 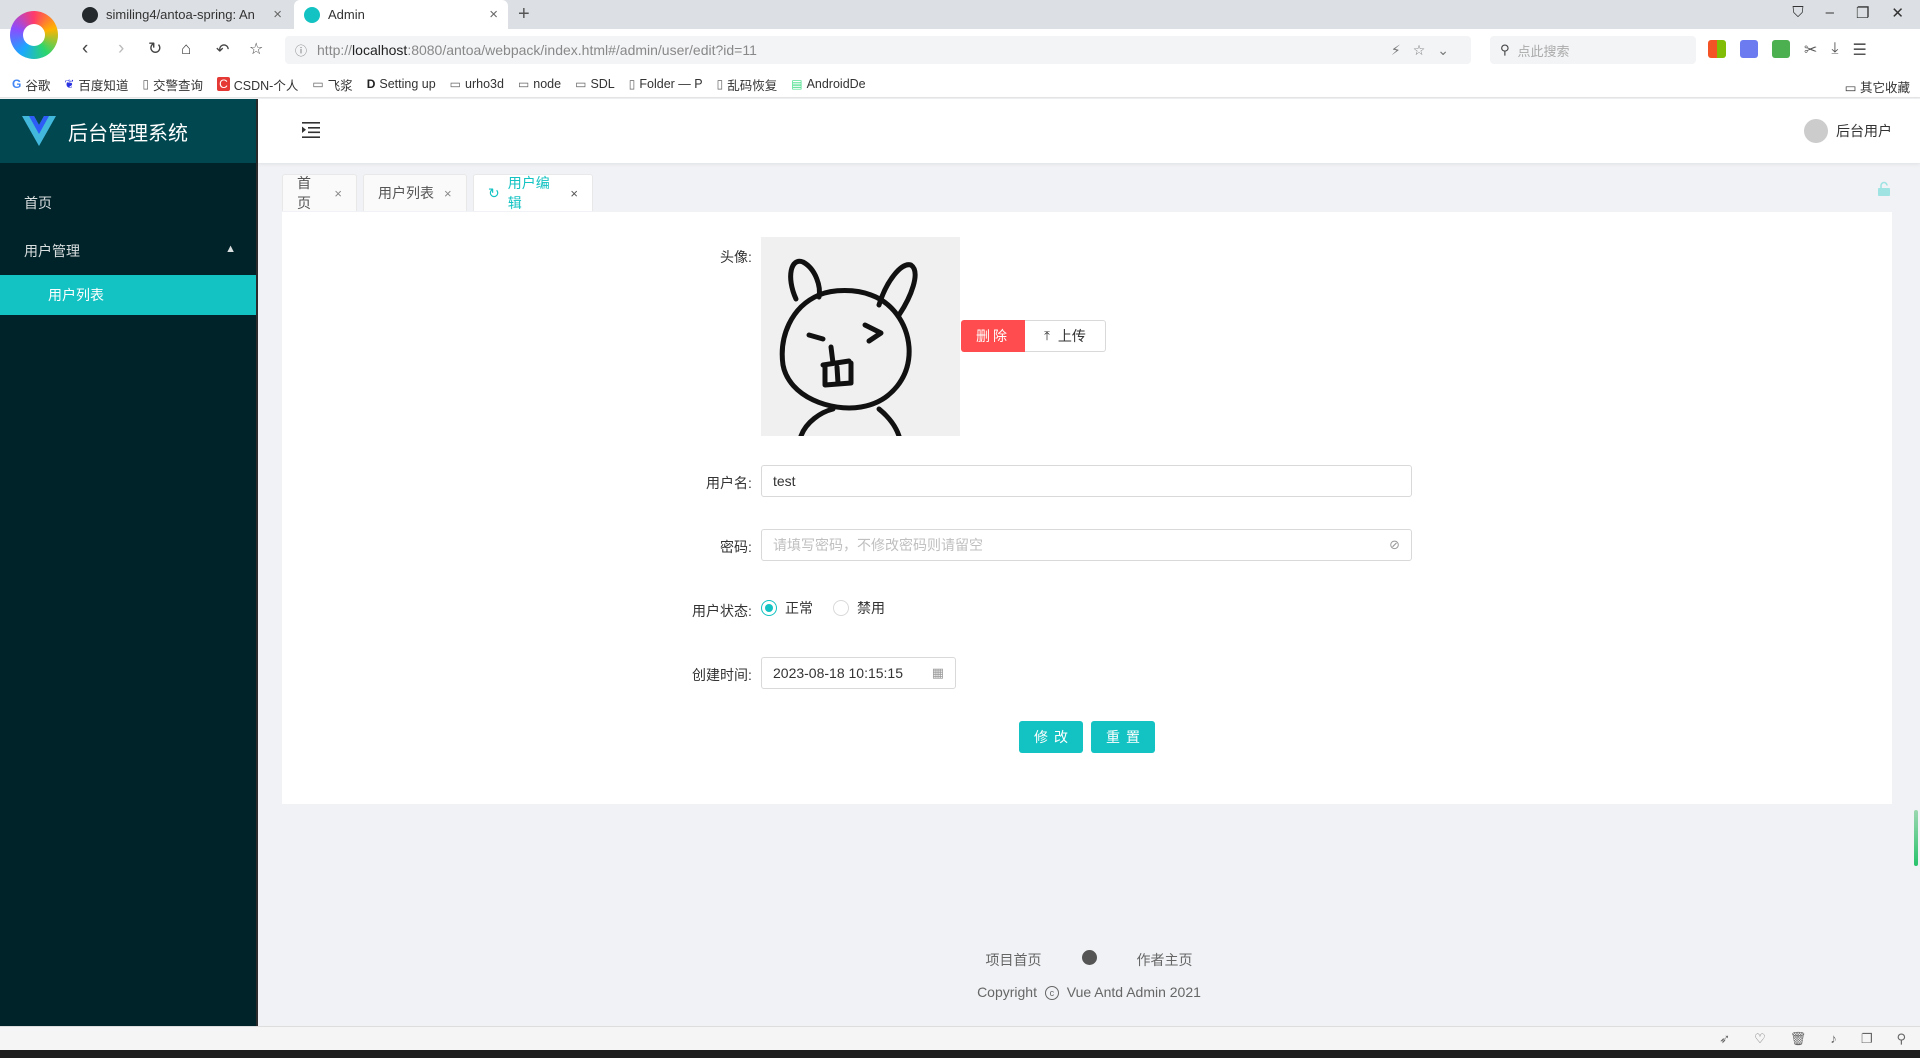 I want to click on upload-avatar-button: ⤒ 上传, so click(x=1065, y=336).